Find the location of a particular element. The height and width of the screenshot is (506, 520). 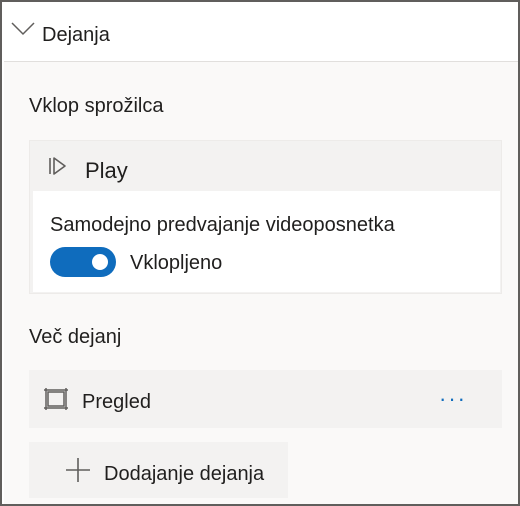

more-options-icon: ··· is located at coordinates (453, 398).